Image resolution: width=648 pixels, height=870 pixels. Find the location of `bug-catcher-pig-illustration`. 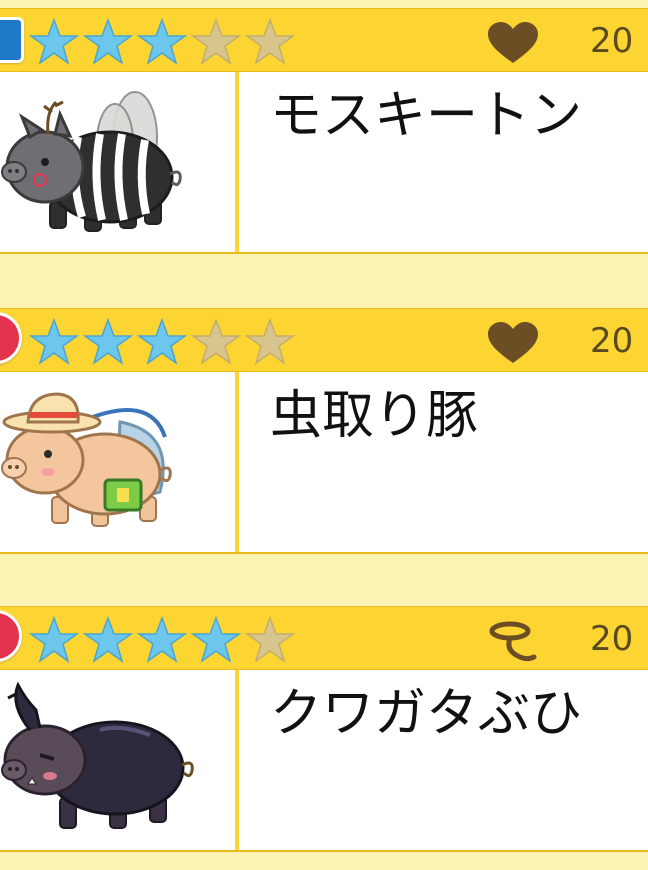

bug-catcher-pig-illustration is located at coordinates (86, 459).